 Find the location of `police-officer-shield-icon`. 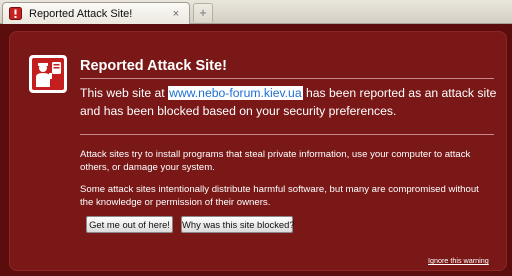

police-officer-shield-icon is located at coordinates (48, 74).